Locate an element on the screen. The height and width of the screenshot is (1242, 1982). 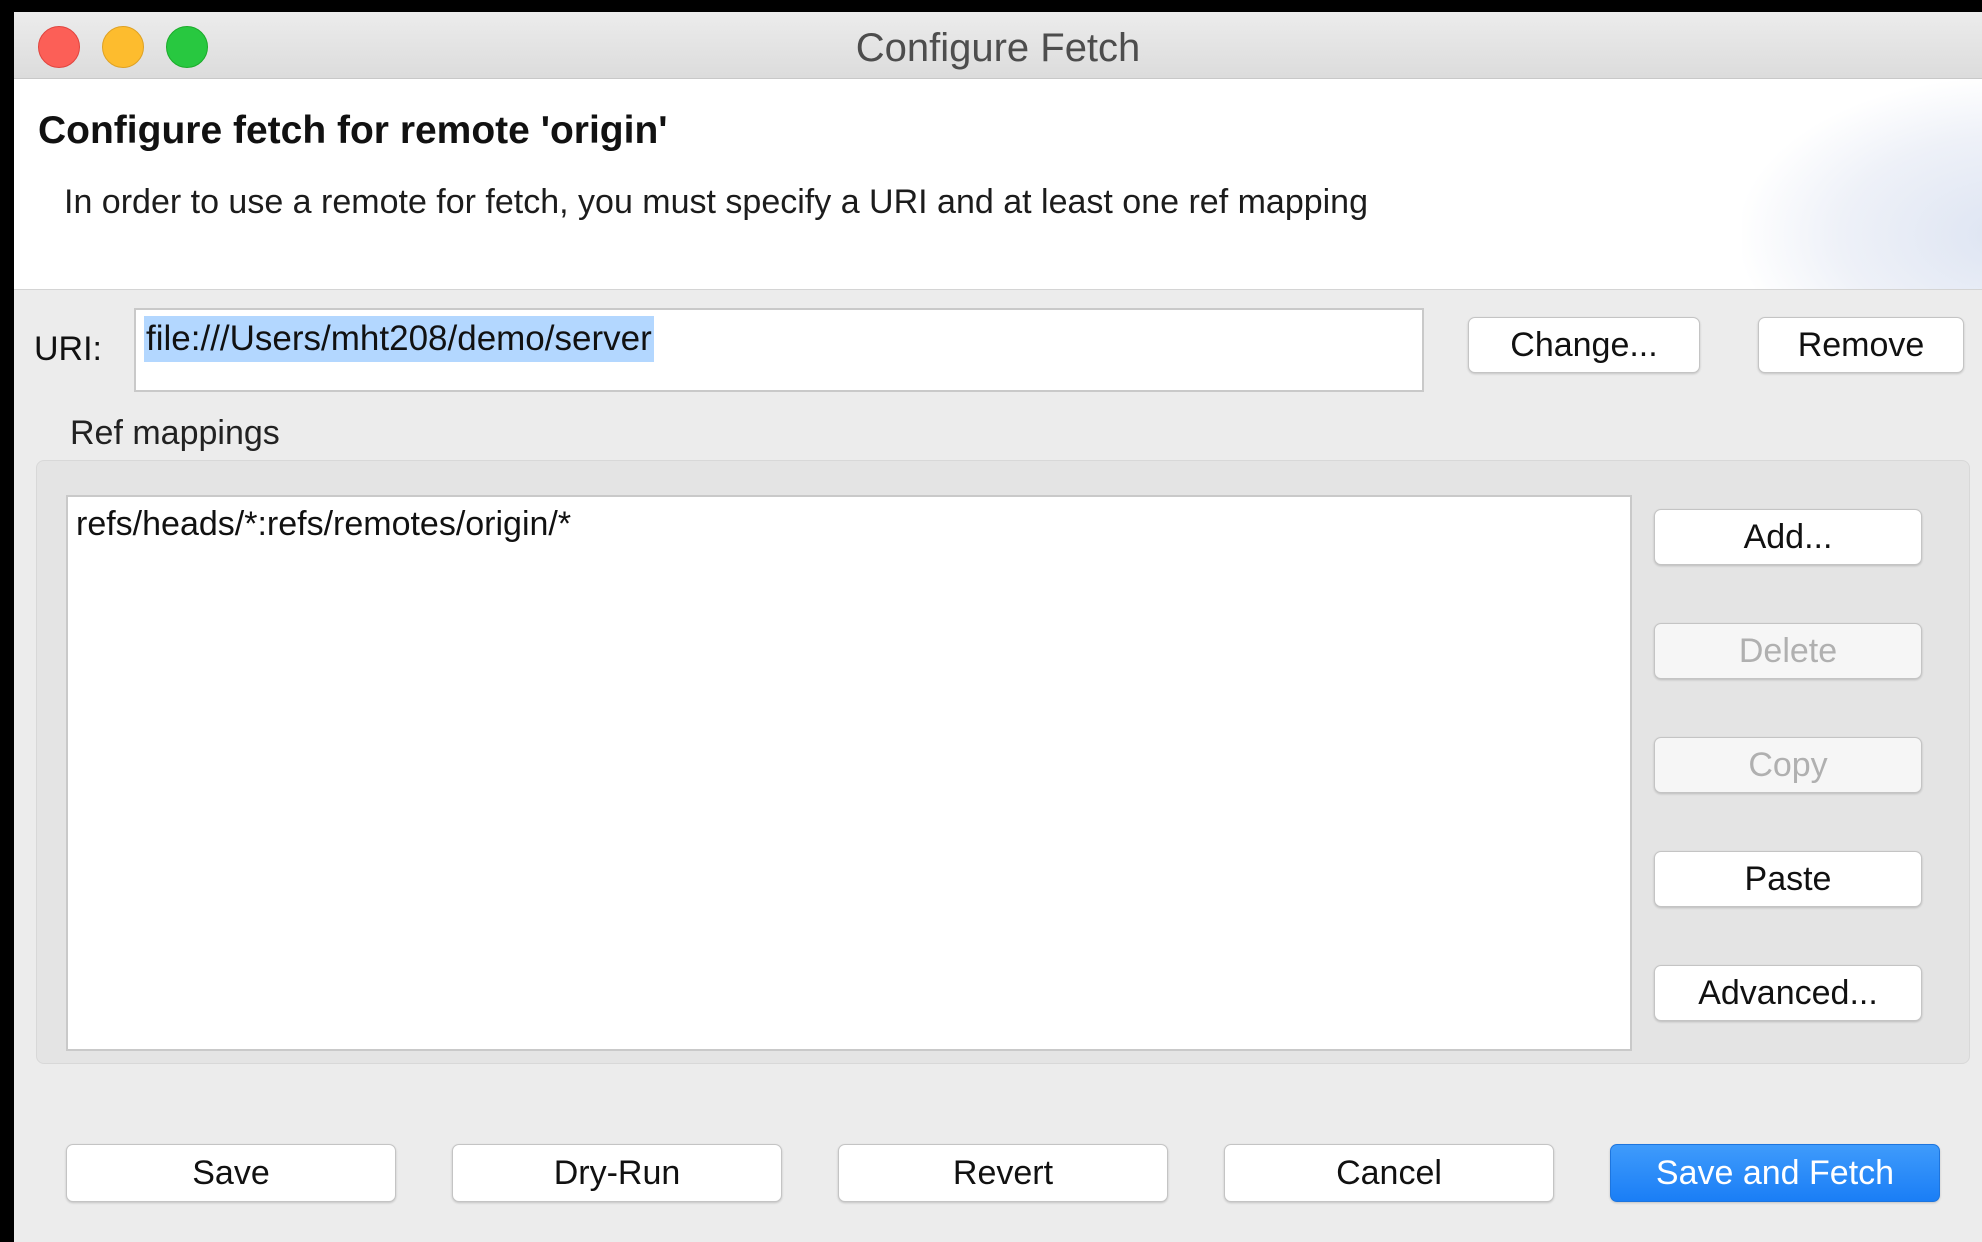
title-bar: Configure Fetch is located at coordinates (998, 45).